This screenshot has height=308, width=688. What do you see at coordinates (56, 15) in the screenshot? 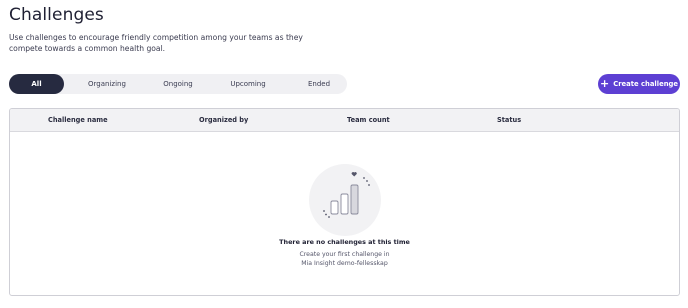
I see `page-title: Challenges` at bounding box center [56, 15].